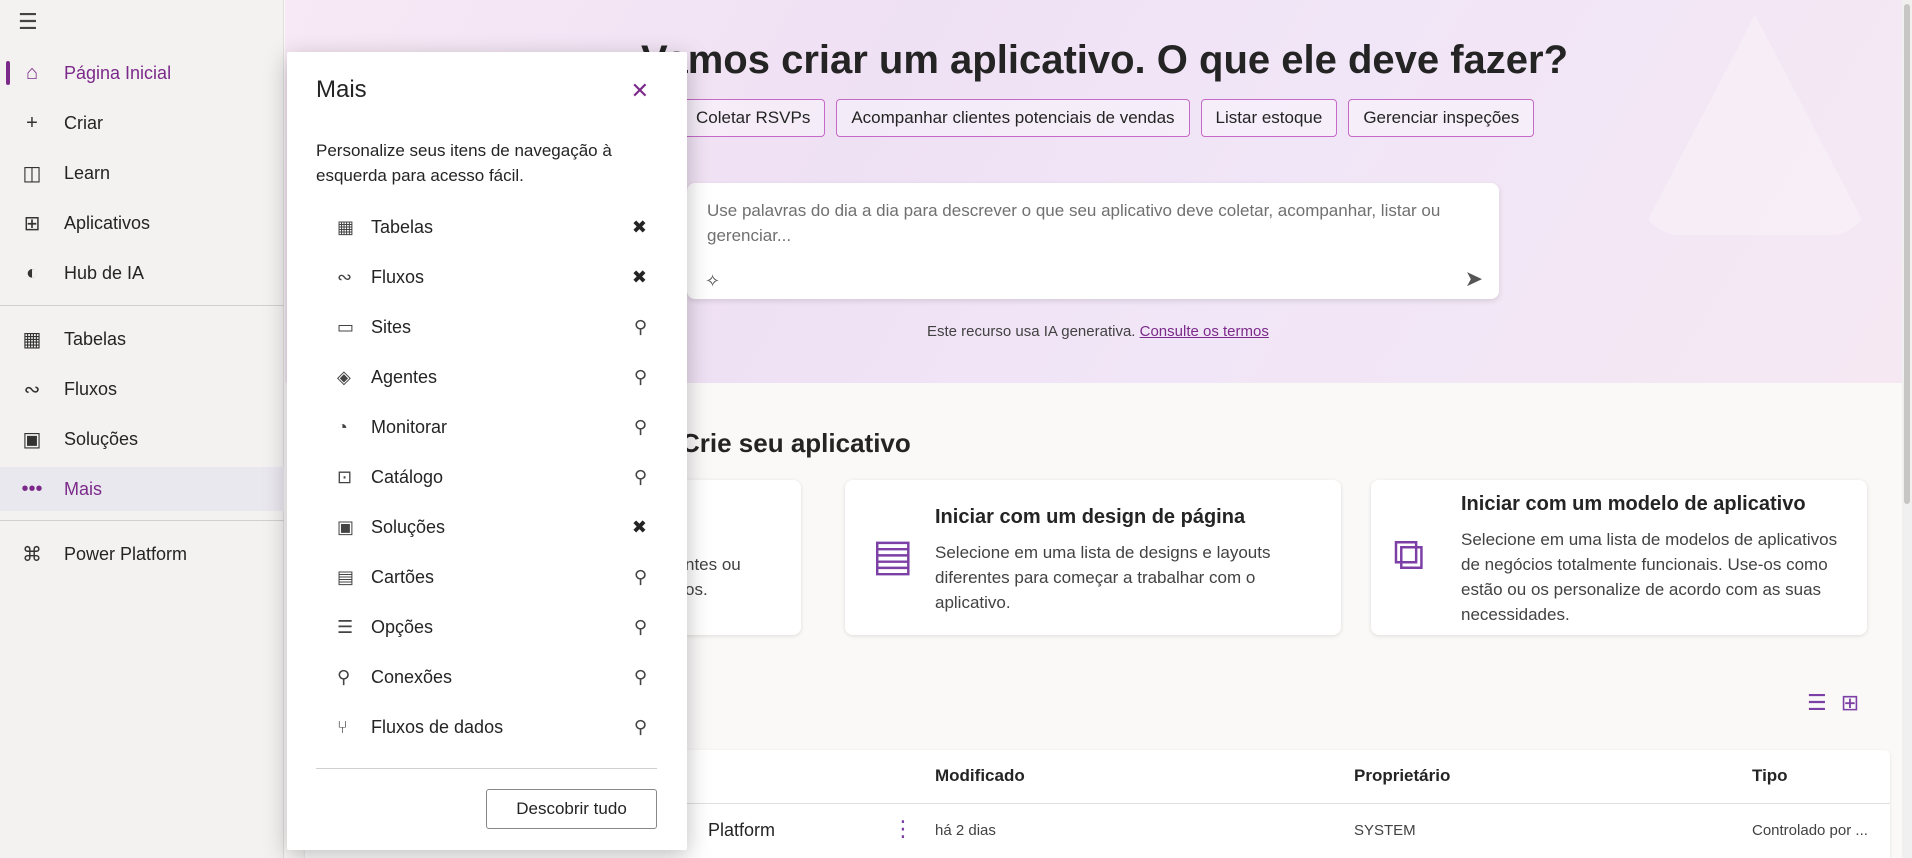 This screenshot has height=858, width=1912. I want to click on nav-item-learn: ◫ Learn, so click(142, 173).